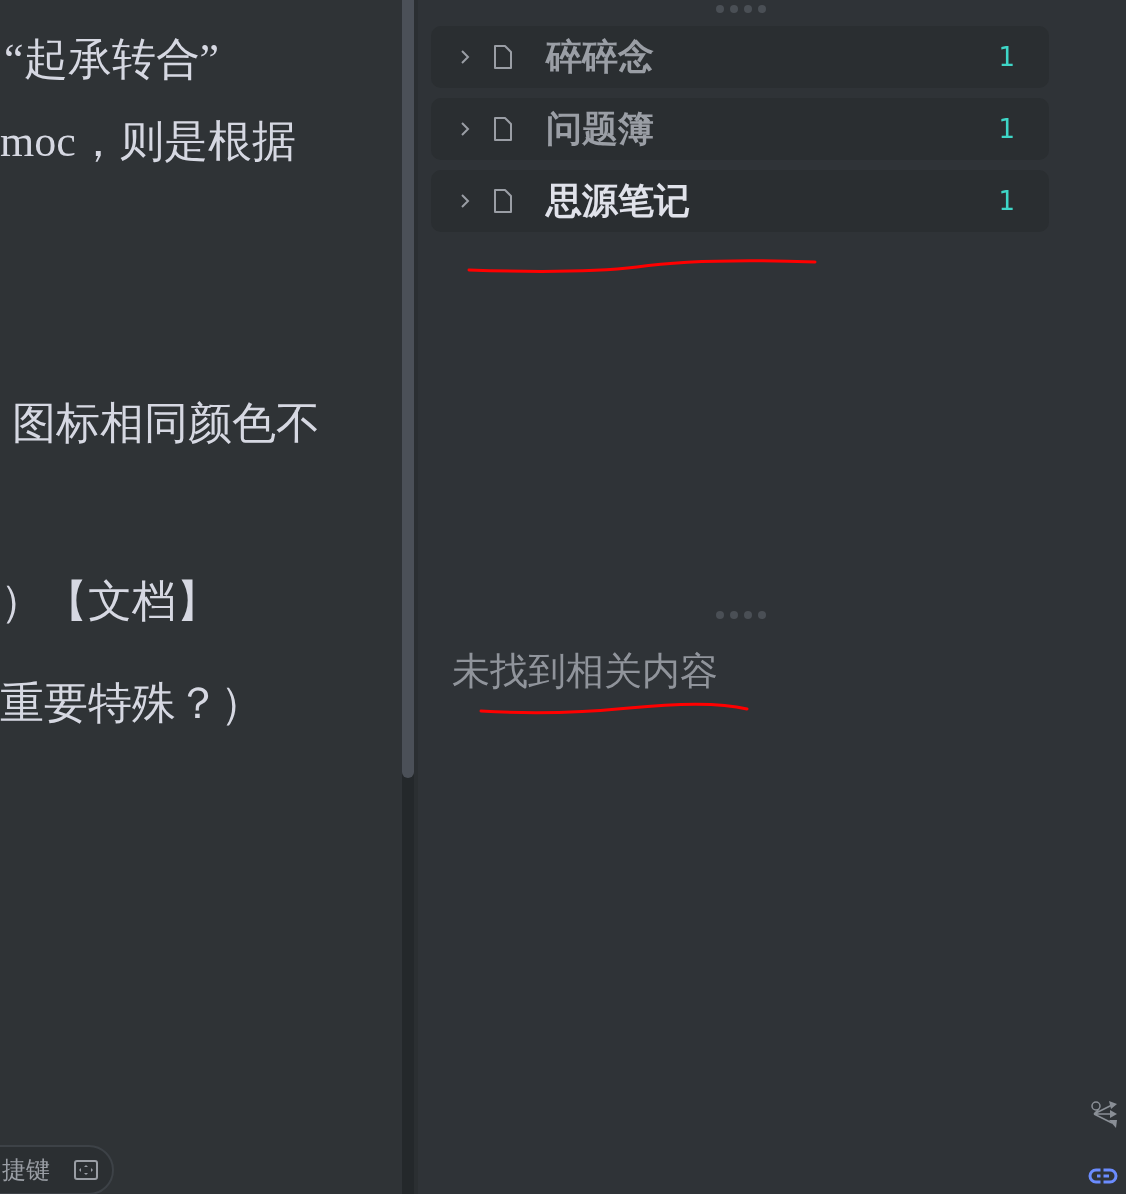 This screenshot has width=1126, height=1194. What do you see at coordinates (57, 1169) in the screenshot?
I see `shortcut-button: 捷键` at bounding box center [57, 1169].